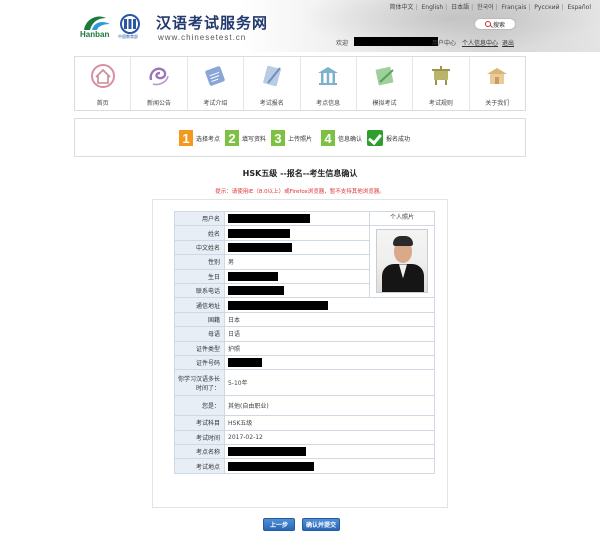 The height and width of the screenshot is (552, 600). I want to click on table-row: 考试地点, so click(304, 466).